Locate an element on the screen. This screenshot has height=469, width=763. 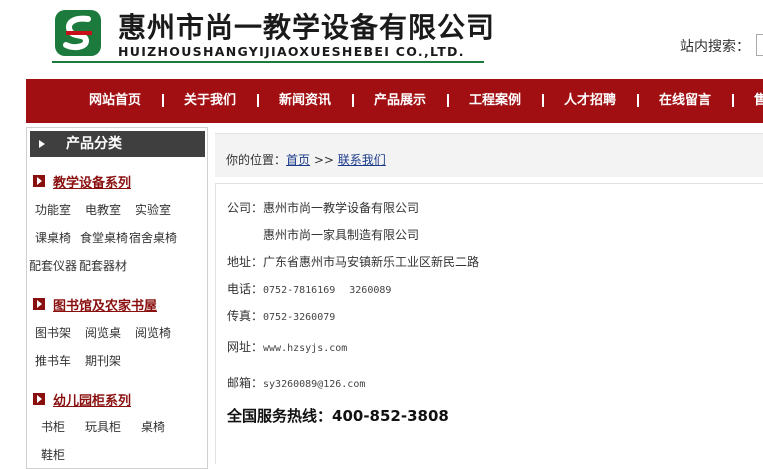
phone-row: 电话：0752-7816169 3260089 is located at coordinates (309, 288).